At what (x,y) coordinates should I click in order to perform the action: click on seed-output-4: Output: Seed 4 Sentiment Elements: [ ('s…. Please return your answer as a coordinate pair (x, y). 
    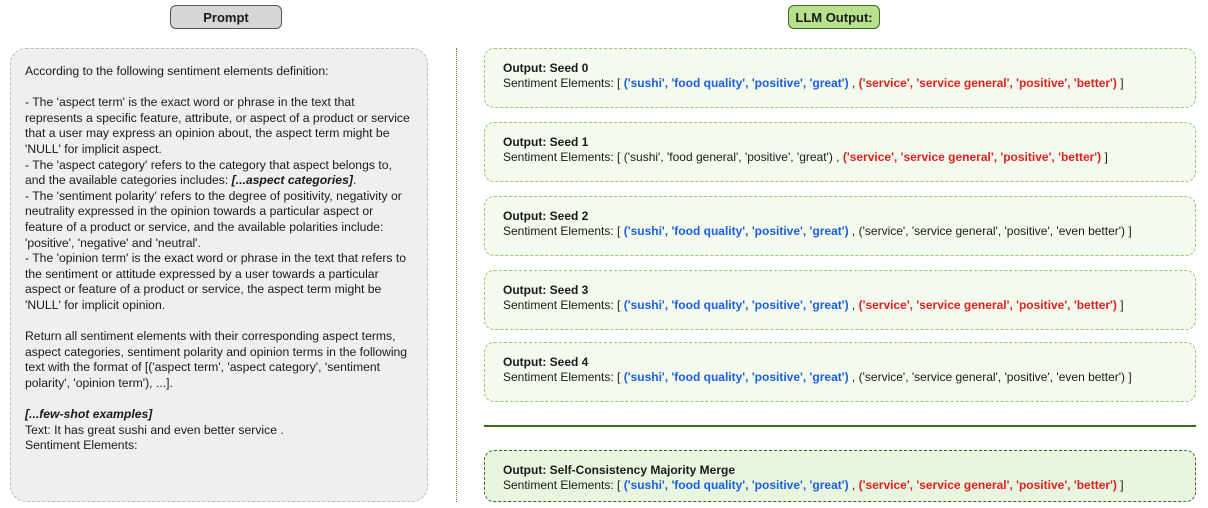
    Looking at the image, I should click on (840, 372).